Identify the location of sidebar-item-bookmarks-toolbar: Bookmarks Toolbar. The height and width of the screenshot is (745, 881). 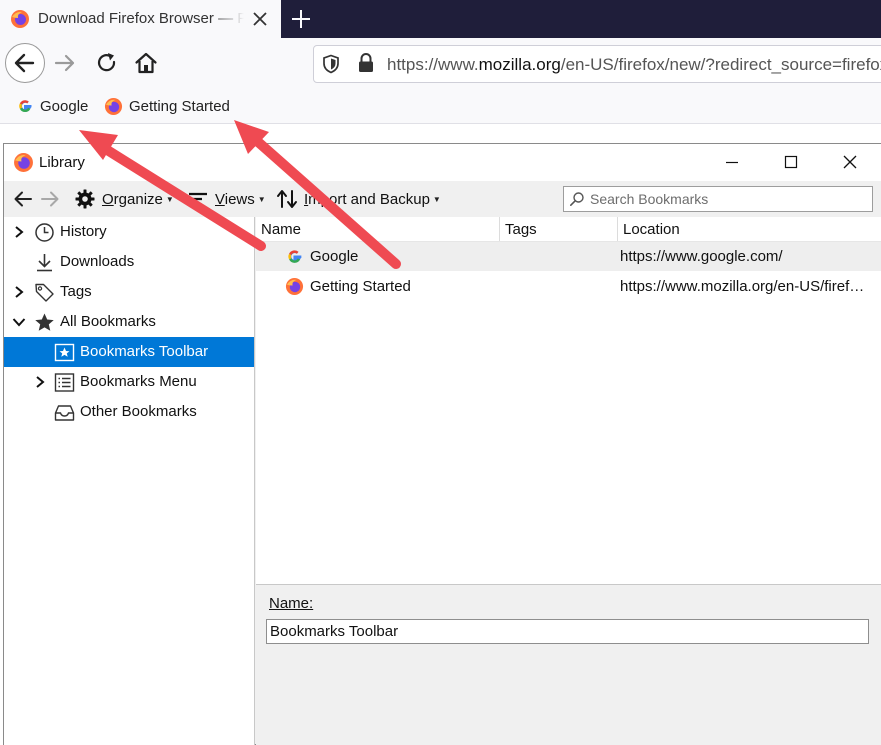
(129, 352).